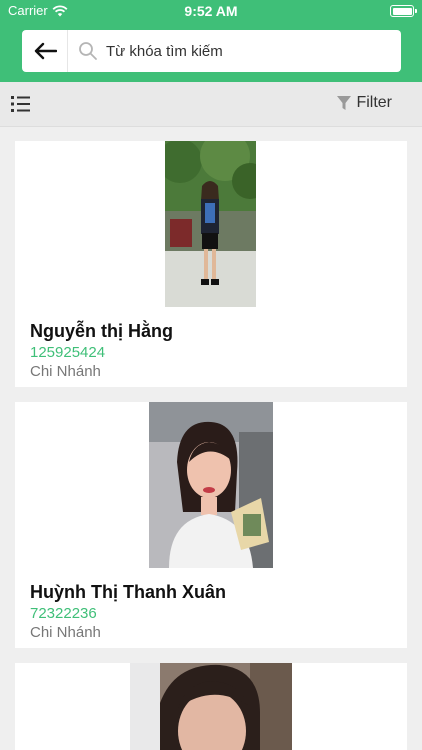  Describe the element at coordinates (128, 592) in the screenshot. I see `contact-name: Huỳnh Thị Thanh Xuân` at that location.